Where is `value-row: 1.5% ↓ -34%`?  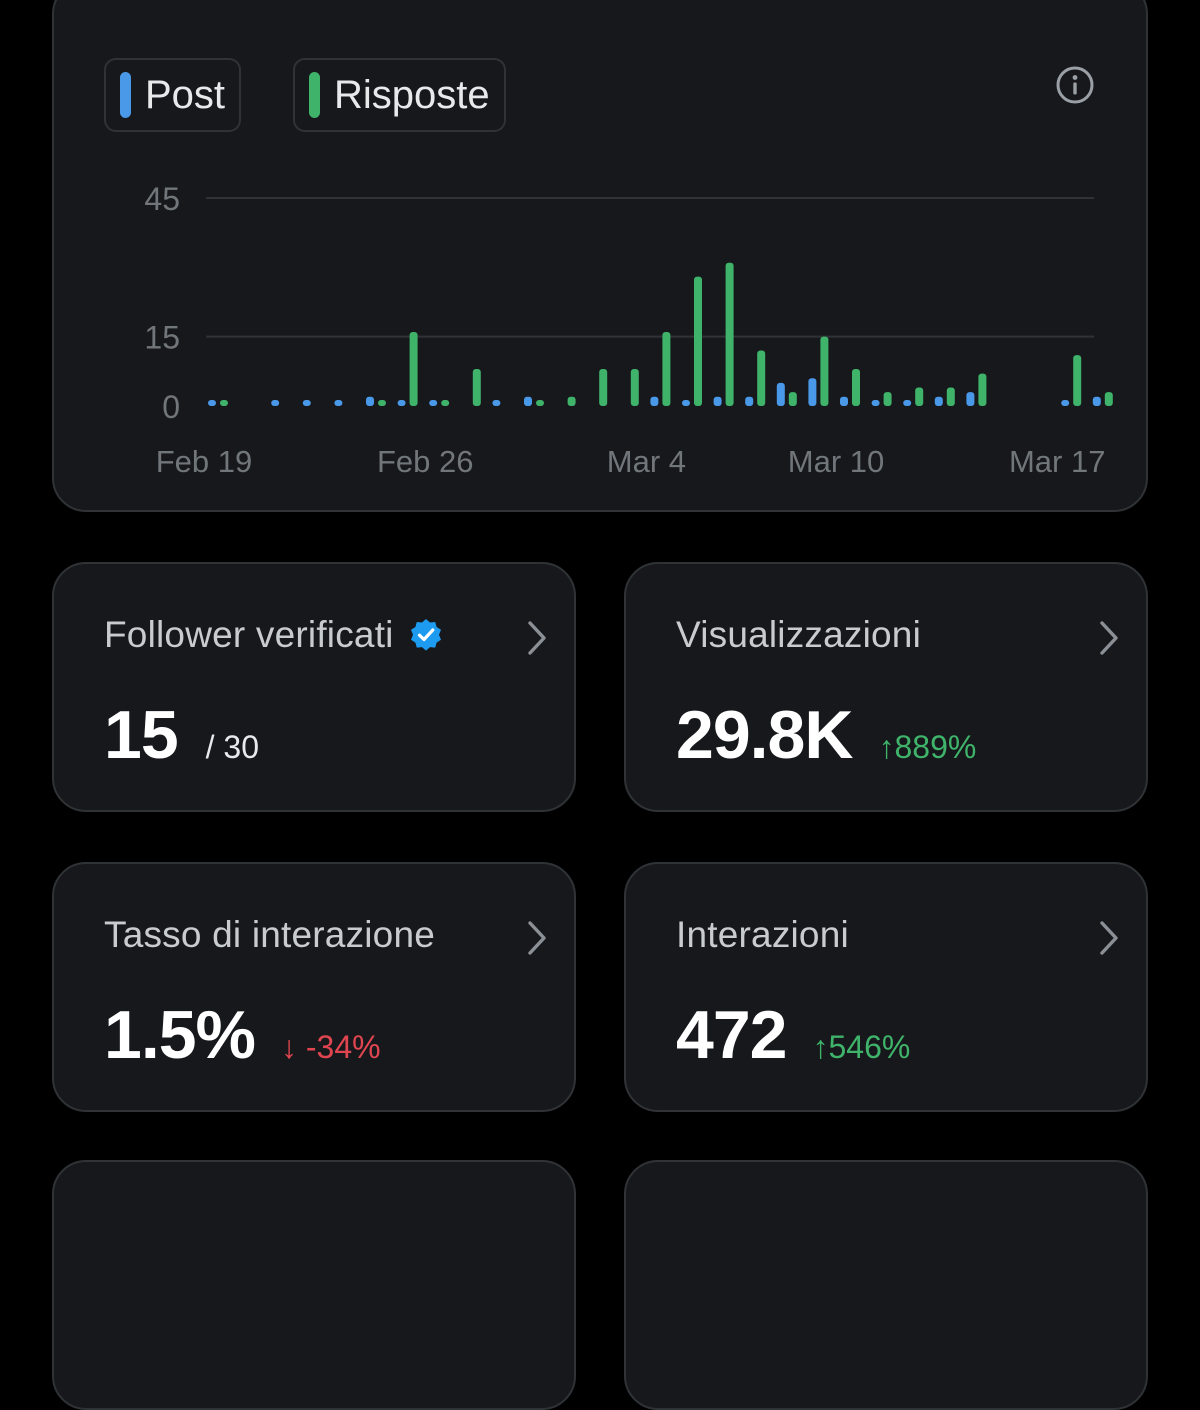 value-row: 1.5% ↓ -34% is located at coordinates (242, 1035).